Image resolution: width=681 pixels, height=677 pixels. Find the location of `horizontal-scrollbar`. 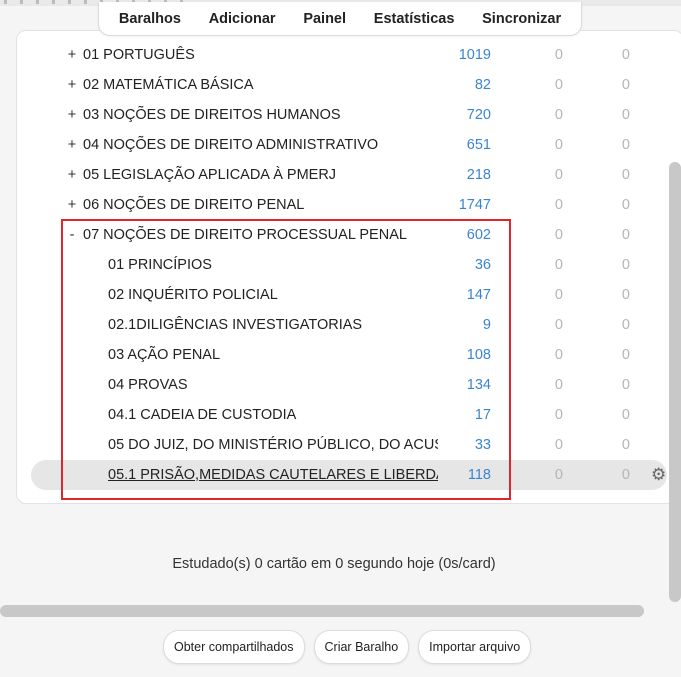

horizontal-scrollbar is located at coordinates (322, 611).